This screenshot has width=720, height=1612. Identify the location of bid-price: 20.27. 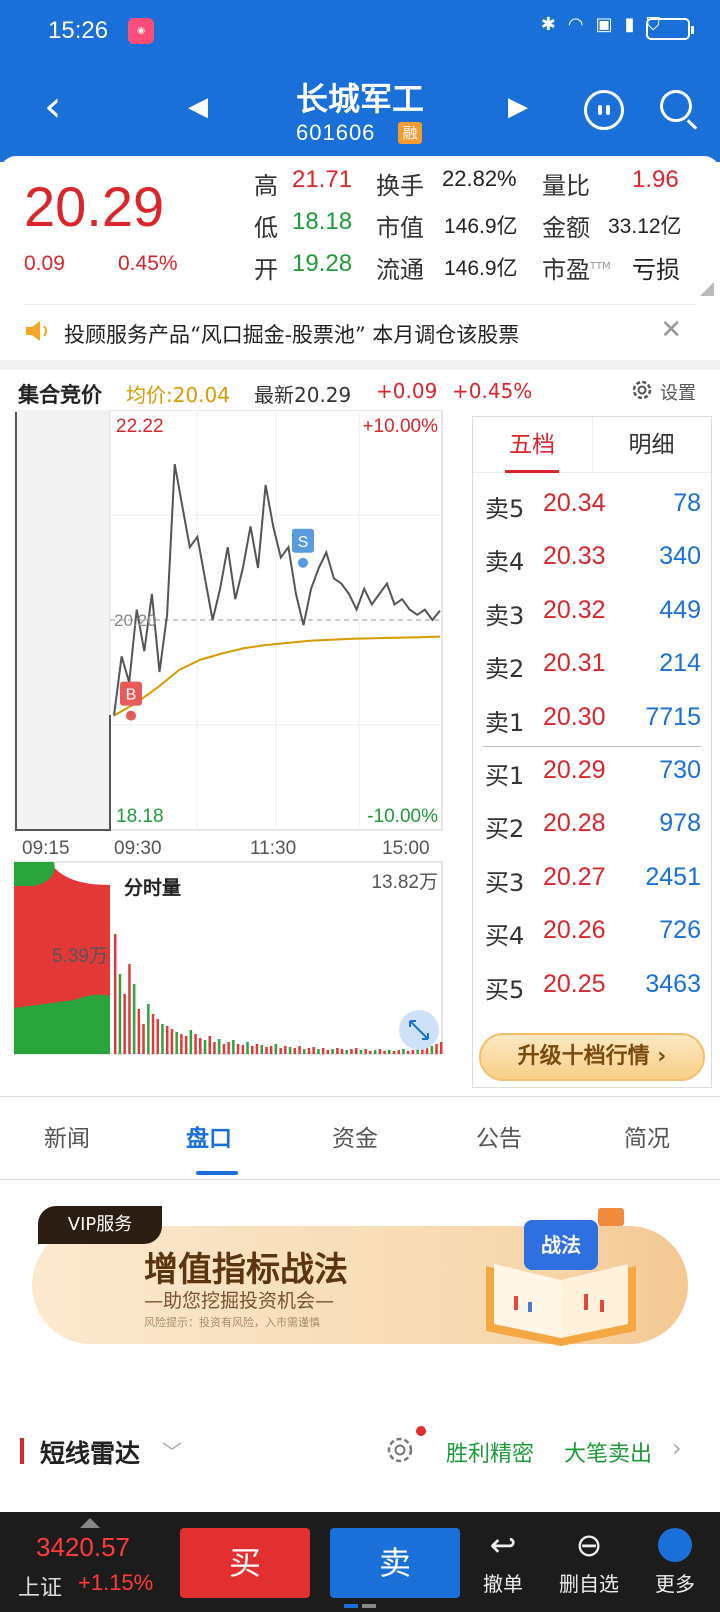
(574, 876).